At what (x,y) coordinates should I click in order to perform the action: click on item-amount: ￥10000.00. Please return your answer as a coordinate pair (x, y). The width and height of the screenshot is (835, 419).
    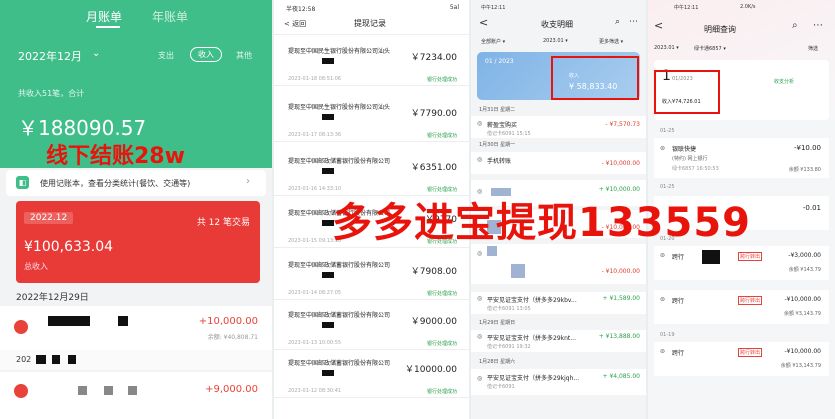
    Looking at the image, I should click on (431, 370).